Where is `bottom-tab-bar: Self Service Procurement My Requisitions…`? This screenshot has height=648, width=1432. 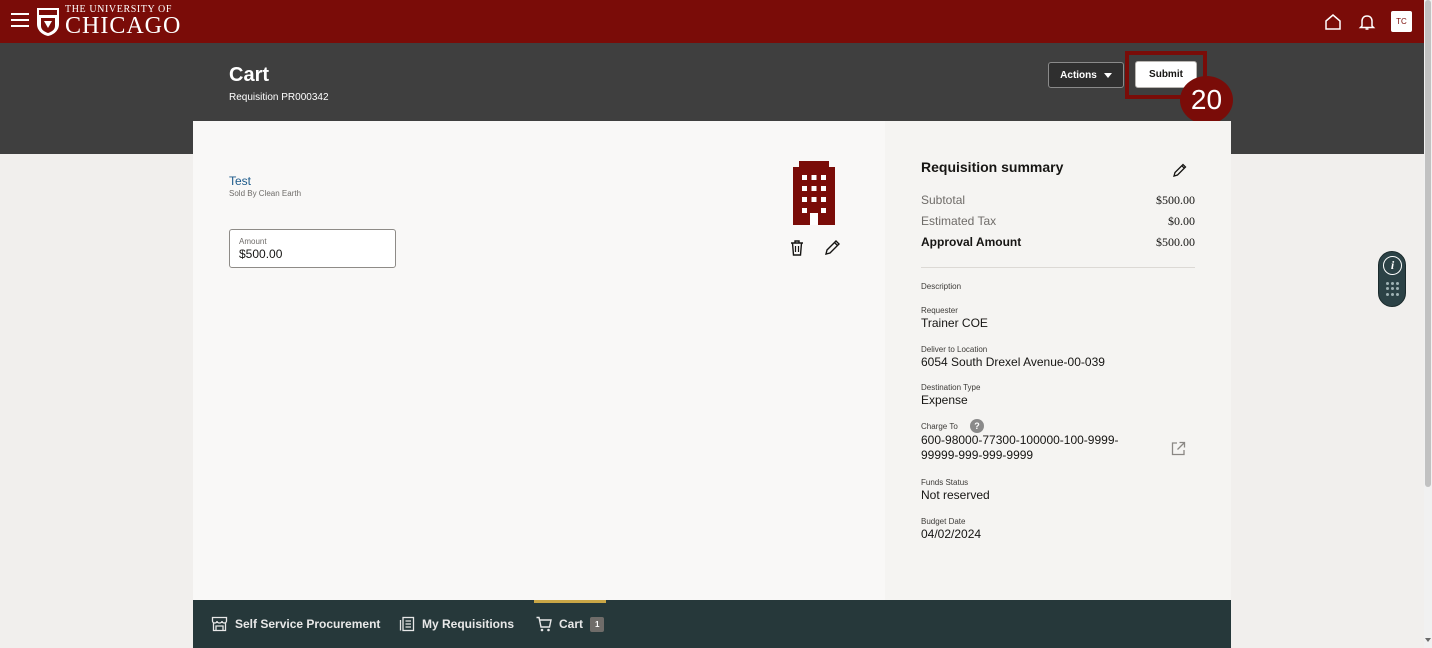
bottom-tab-bar: Self Service Procurement My Requisitions… is located at coordinates (712, 624).